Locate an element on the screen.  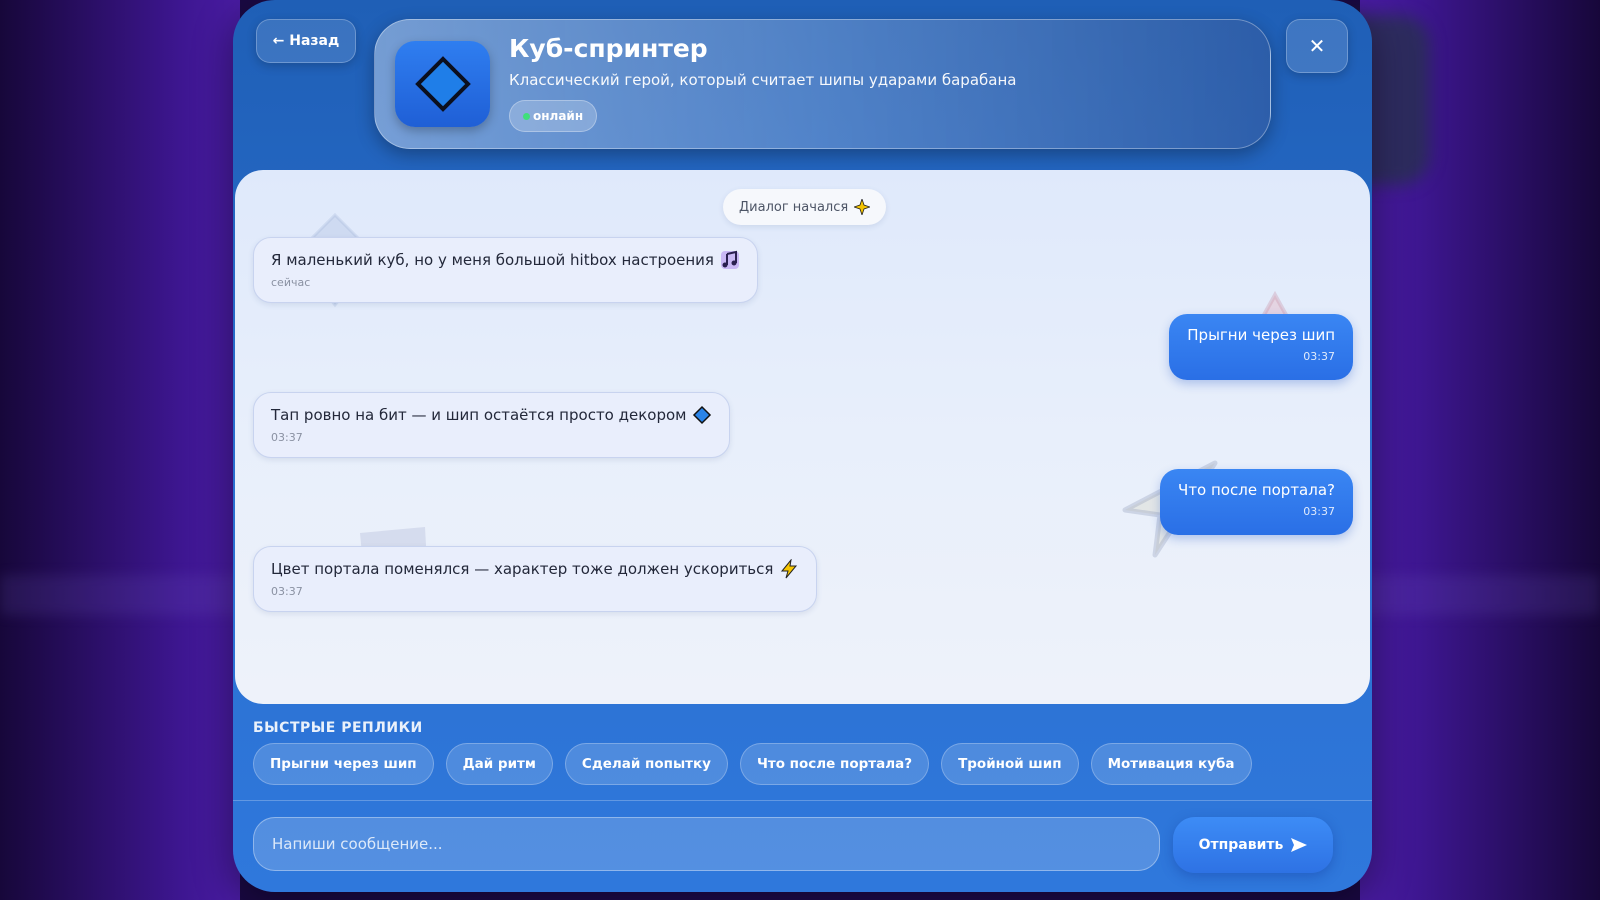
send-button: Отправить is located at coordinates (1253, 845).